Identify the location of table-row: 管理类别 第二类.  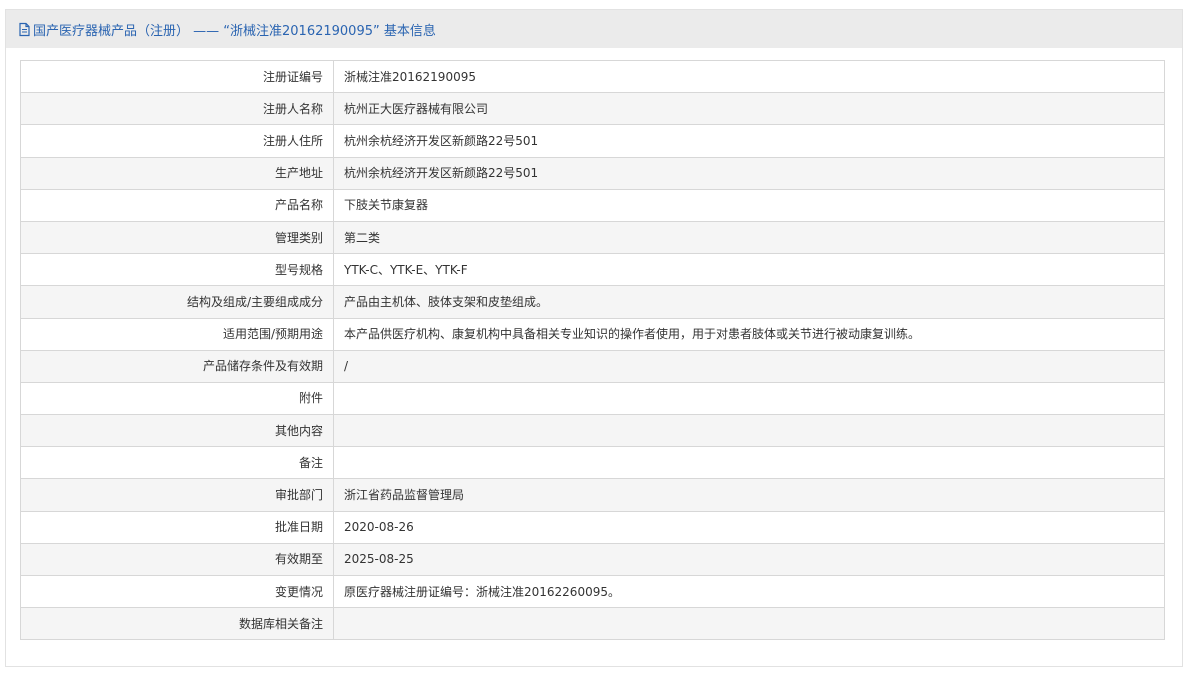
(592, 237).